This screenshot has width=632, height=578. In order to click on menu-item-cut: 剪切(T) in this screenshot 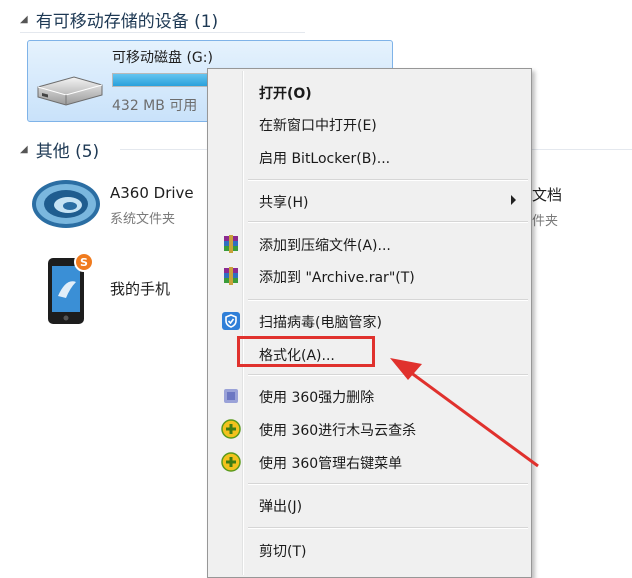, I will do `click(369, 550)`.